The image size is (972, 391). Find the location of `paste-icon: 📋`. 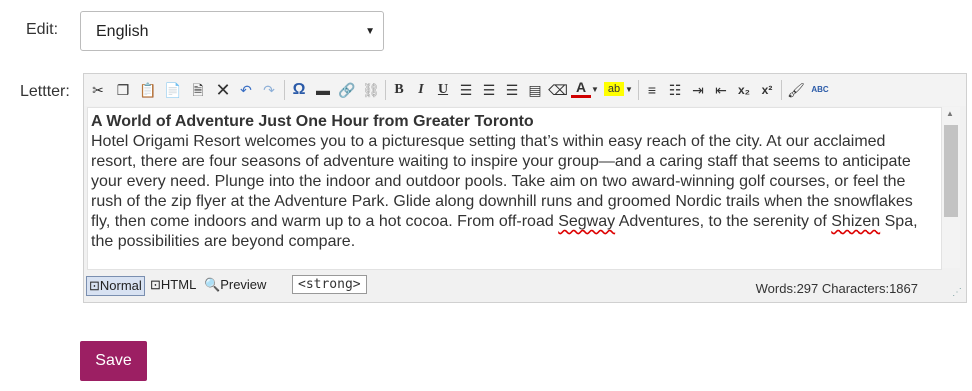

paste-icon: 📋 is located at coordinates (148, 90).